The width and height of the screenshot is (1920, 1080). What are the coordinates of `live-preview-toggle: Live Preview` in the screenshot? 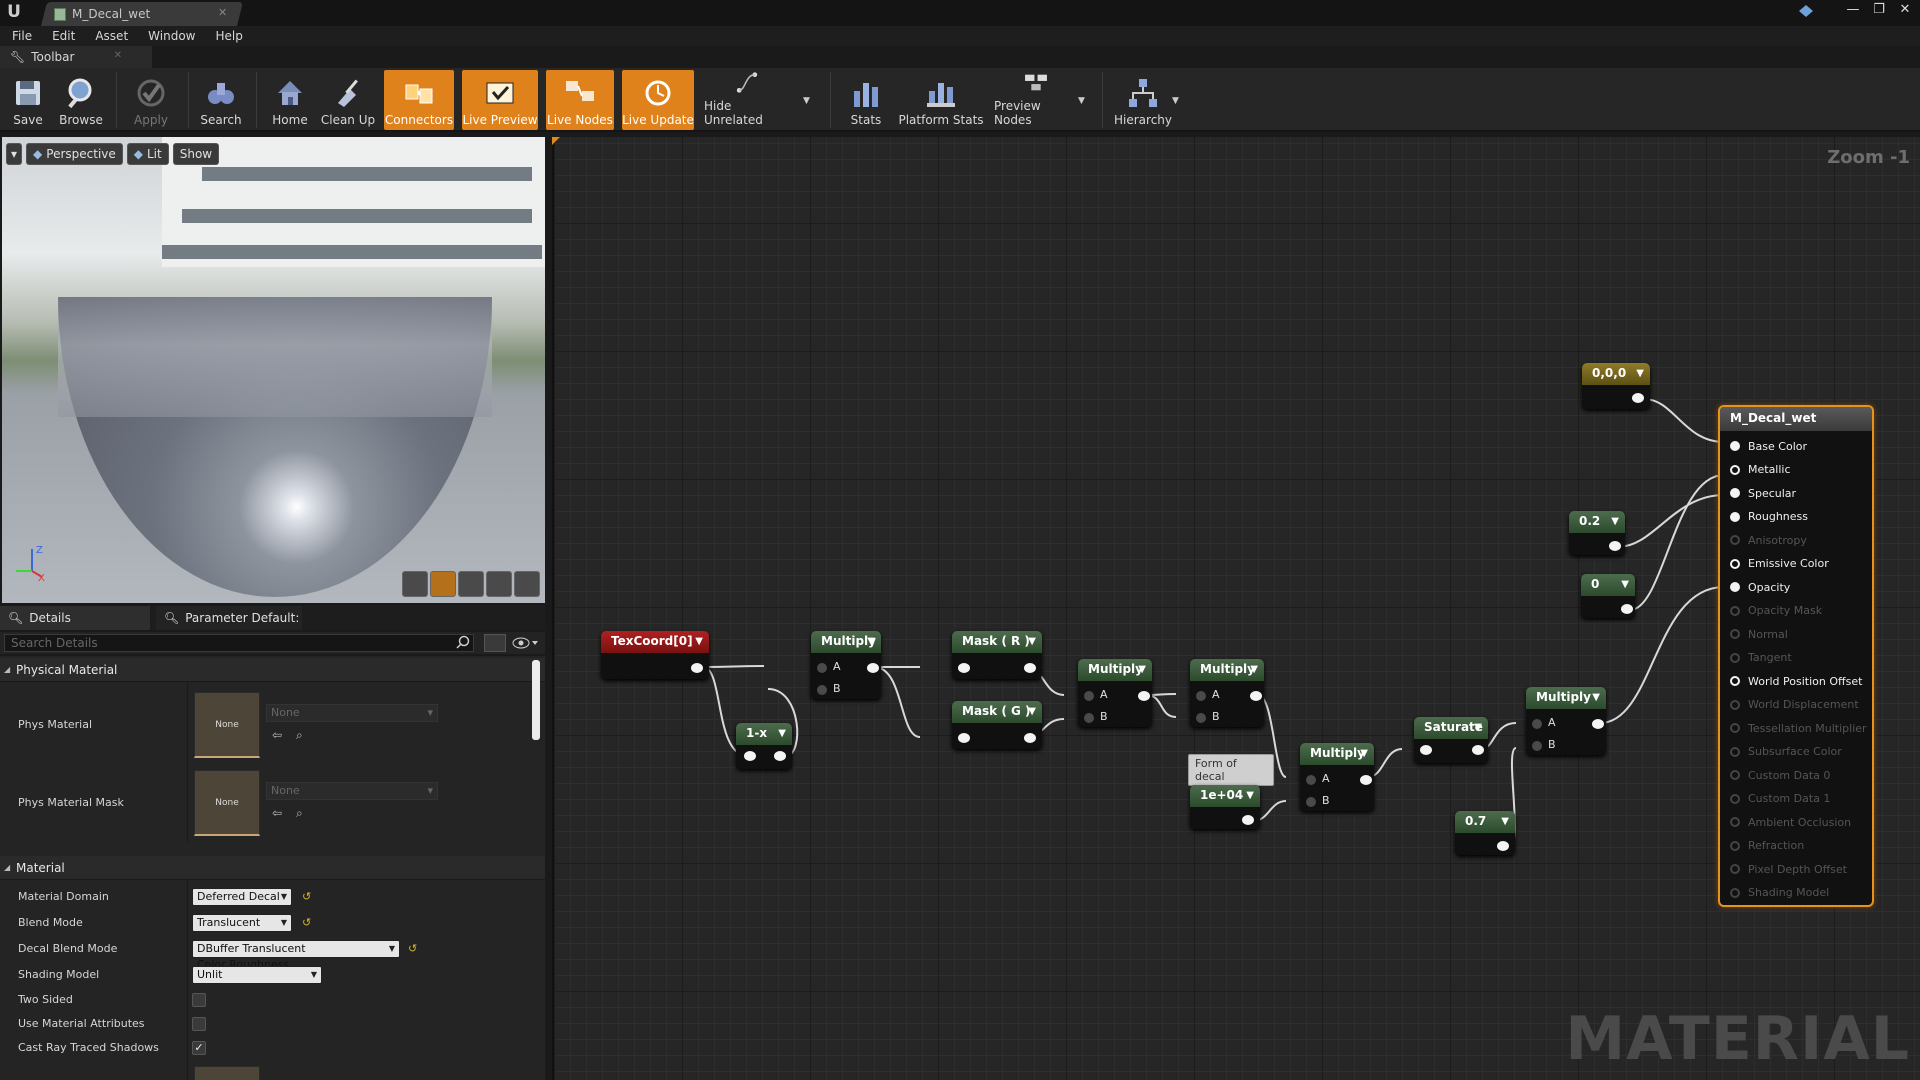 It's located at (500, 100).